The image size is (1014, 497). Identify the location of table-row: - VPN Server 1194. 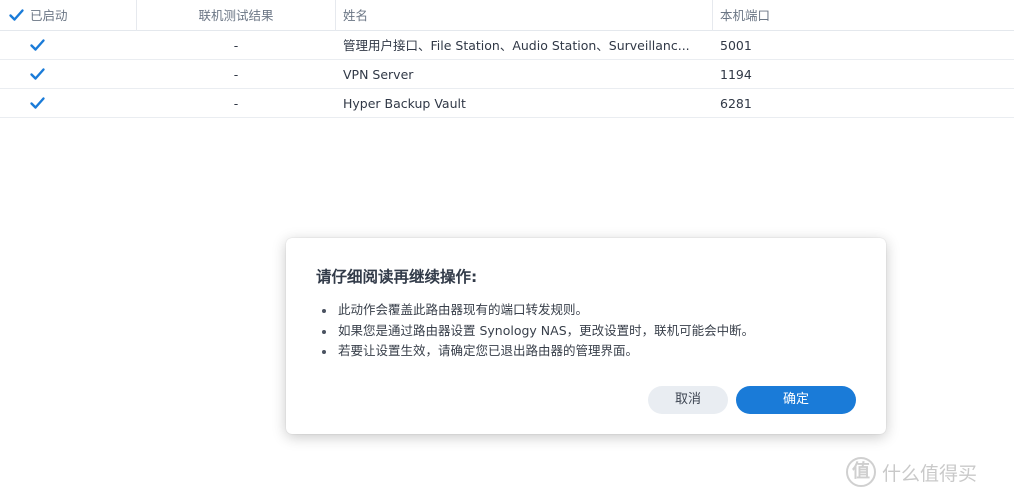
(507, 74).